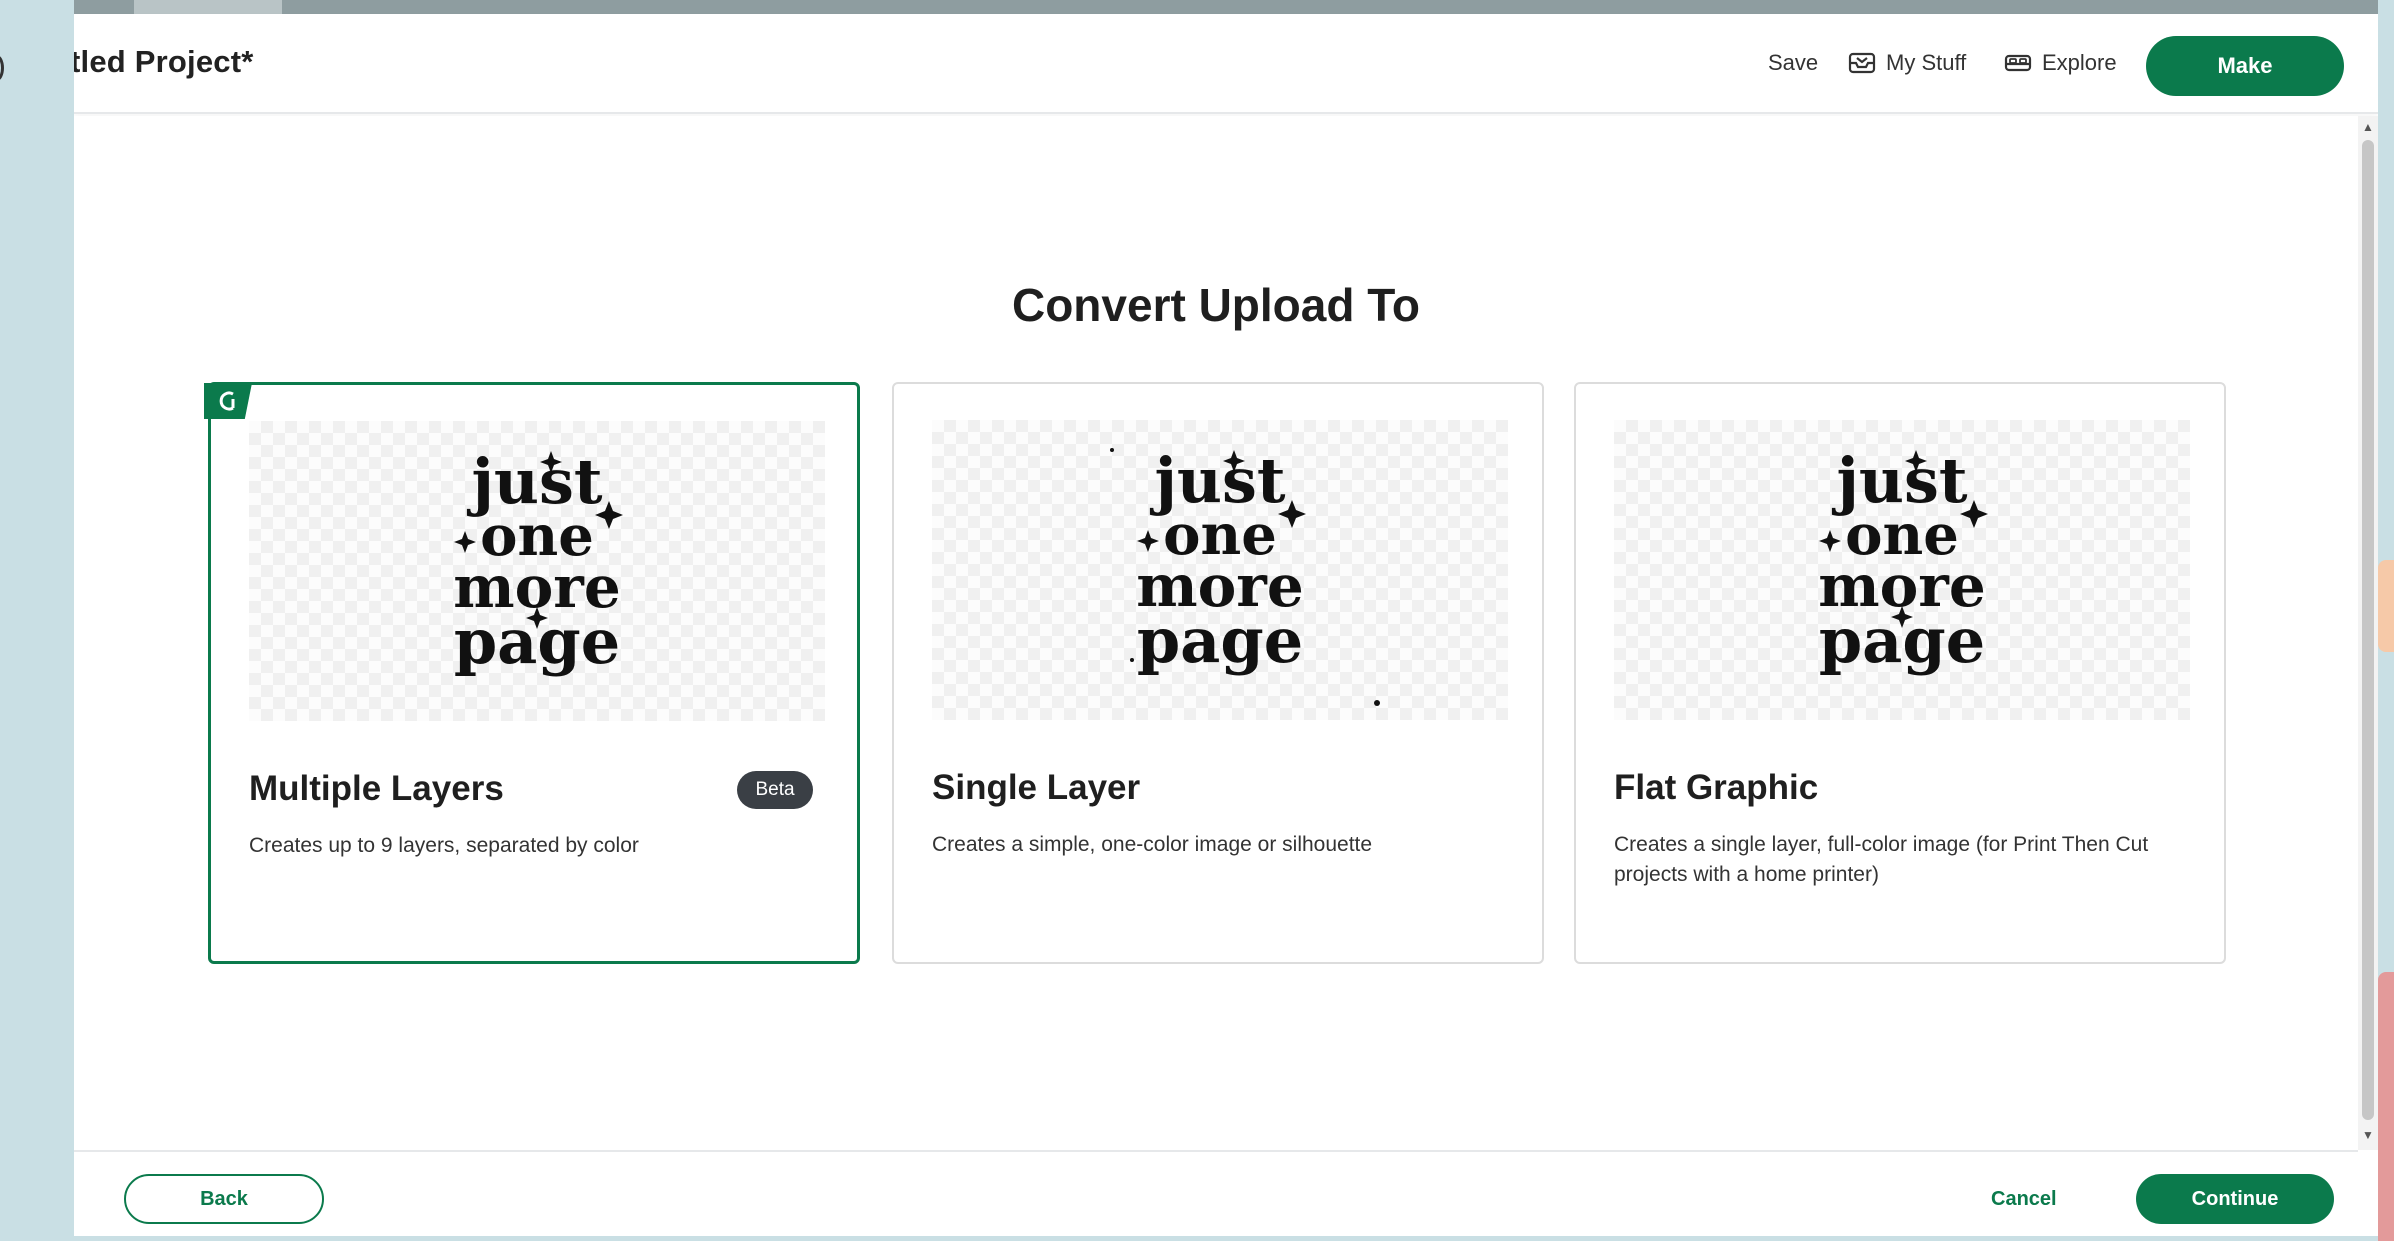  Describe the element at coordinates (1216, 1193) in the screenshot. I see `dialog-footer: Back Cancel Continue` at that location.